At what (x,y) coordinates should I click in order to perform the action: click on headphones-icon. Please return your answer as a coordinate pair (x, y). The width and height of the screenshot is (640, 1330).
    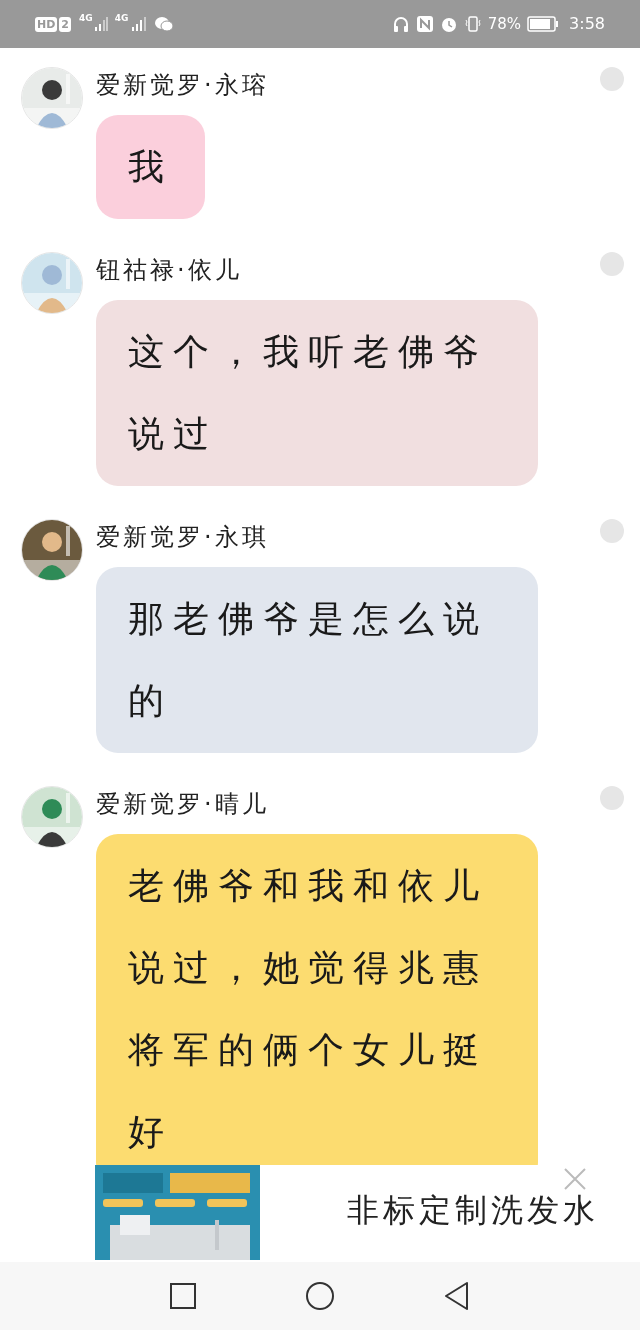
    Looking at the image, I should click on (400, 24).